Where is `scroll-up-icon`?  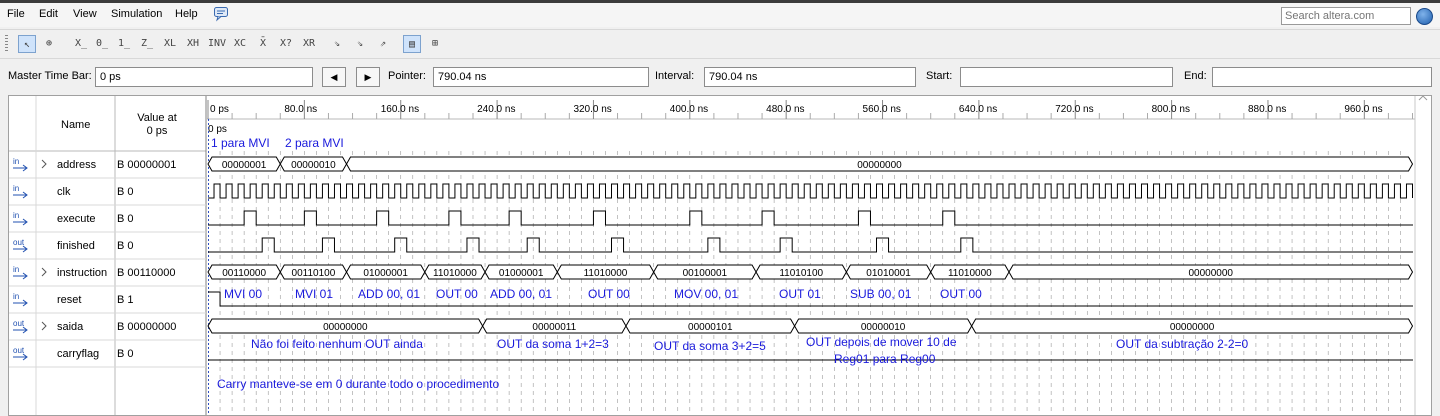 scroll-up-icon is located at coordinates (1423, 98).